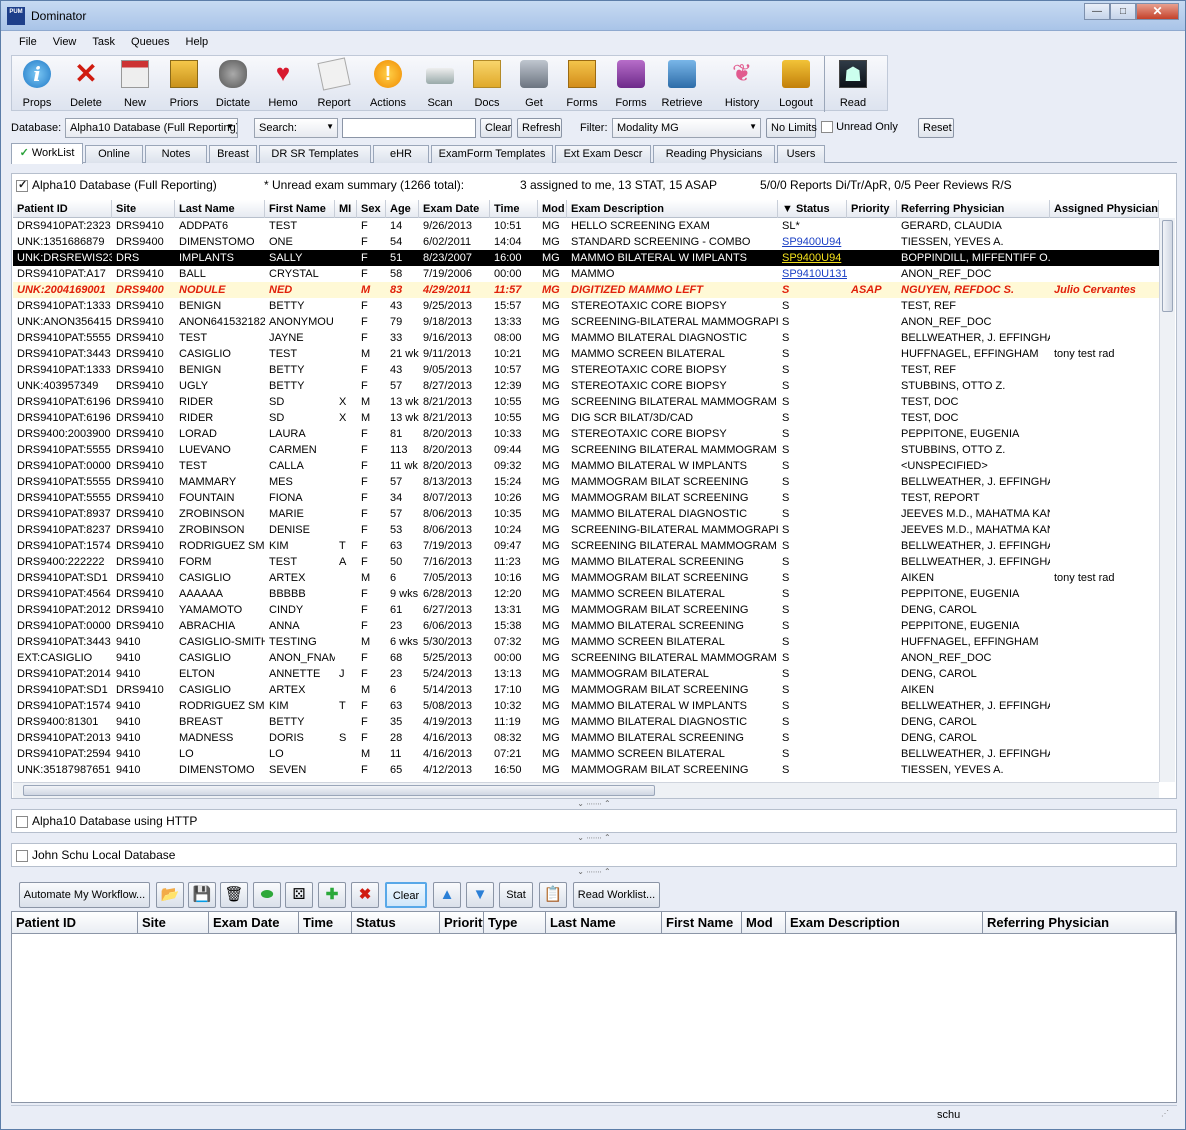  I want to click on toolbar-button-new: New, so click(135, 84).